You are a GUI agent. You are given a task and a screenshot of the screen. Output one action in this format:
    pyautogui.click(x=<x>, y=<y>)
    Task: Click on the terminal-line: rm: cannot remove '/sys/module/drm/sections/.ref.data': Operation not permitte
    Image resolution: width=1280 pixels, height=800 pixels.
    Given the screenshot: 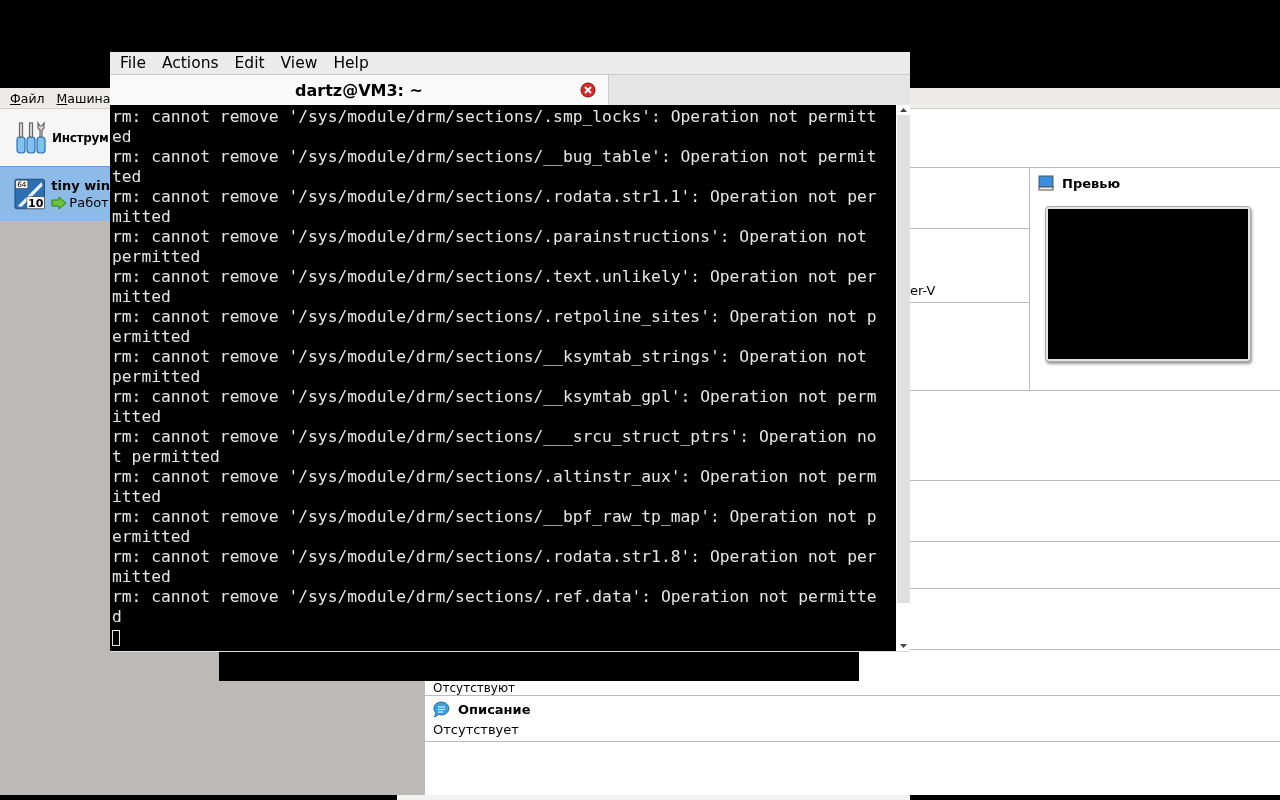 What is the action you would take?
    pyautogui.click(x=495, y=597)
    